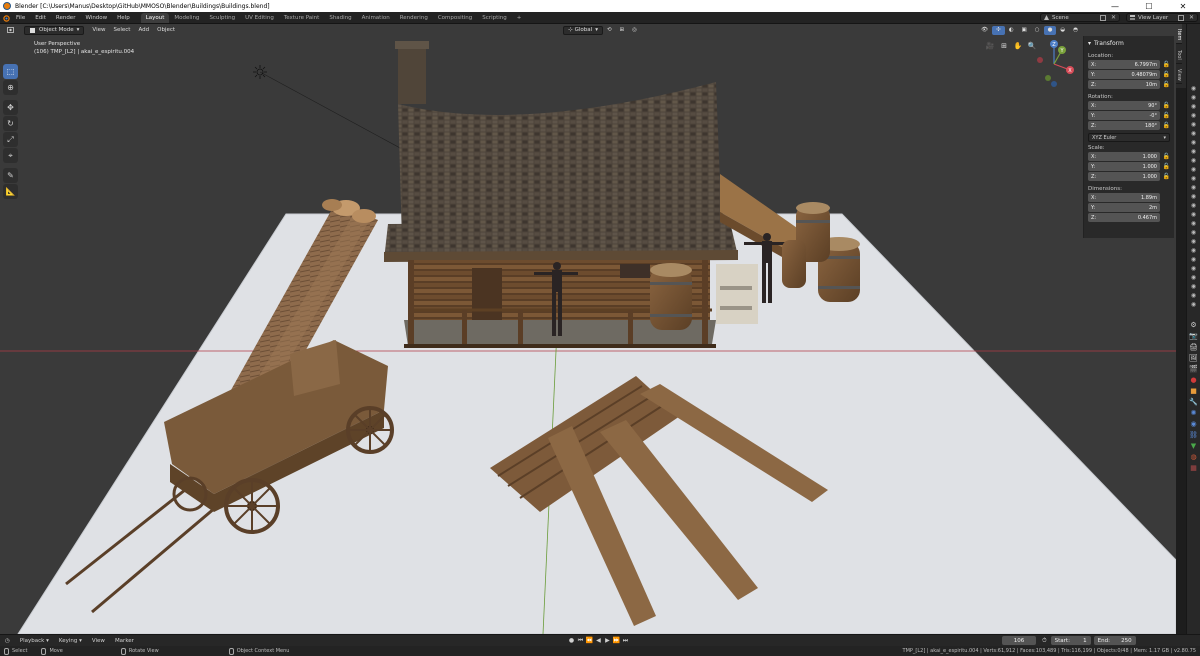 The height and width of the screenshot is (656, 1200). What do you see at coordinates (1129, 176) in the screenshot?
I see `scale-z-field: Z: 1.000 🔓` at bounding box center [1129, 176].